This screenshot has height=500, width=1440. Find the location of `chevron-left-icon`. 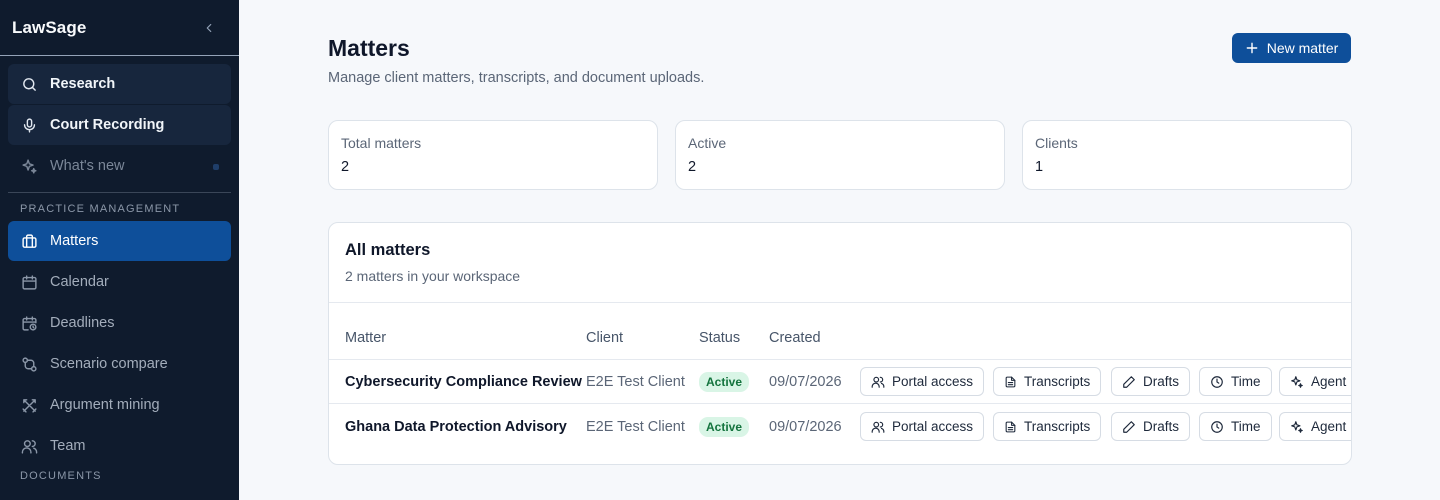

chevron-left-icon is located at coordinates (209, 27).